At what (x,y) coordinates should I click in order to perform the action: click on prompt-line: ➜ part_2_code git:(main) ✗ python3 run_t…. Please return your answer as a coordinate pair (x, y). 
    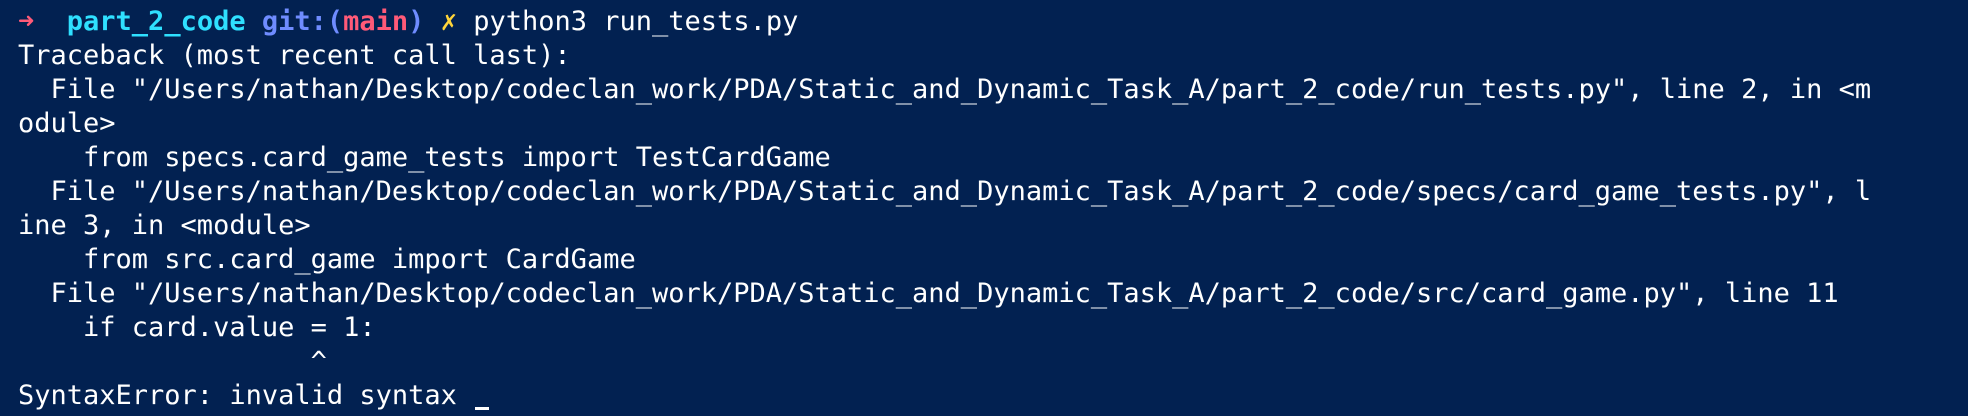
    Looking at the image, I should click on (993, 22).